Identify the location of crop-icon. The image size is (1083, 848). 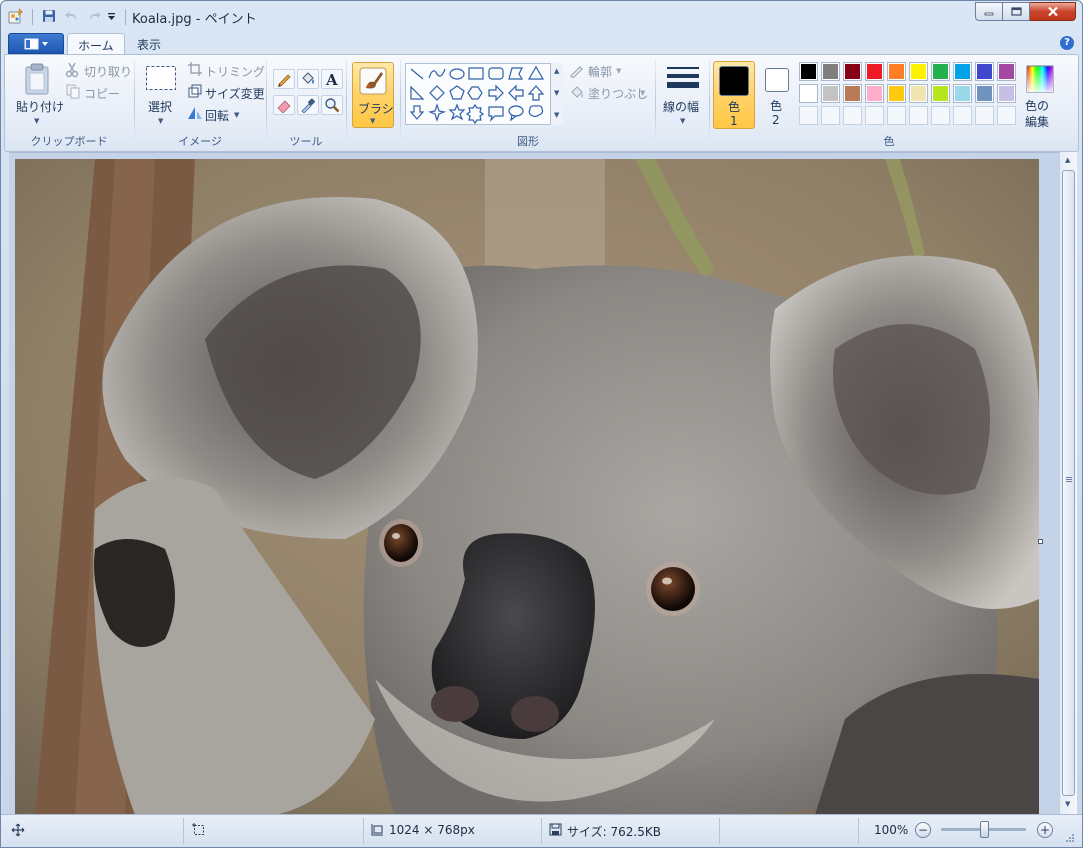
(195, 69).